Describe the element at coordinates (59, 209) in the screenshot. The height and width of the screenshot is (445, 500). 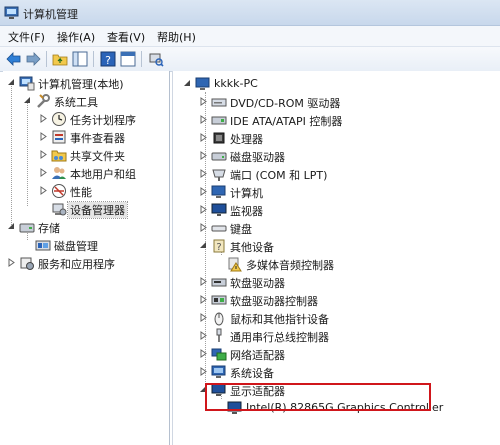
I see `device-manager-icon` at that location.